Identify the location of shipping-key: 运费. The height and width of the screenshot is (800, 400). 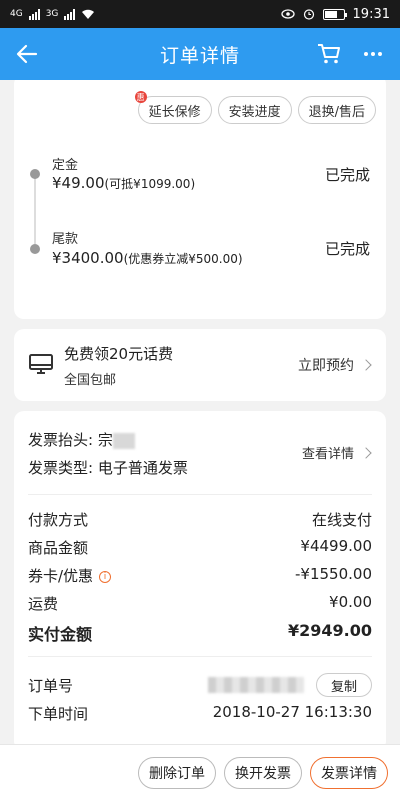
(43, 604).